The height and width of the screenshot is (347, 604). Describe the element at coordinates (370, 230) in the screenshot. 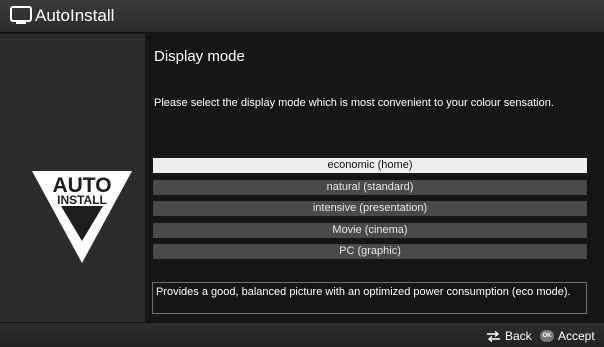

I see `option-movie: Movie (cinema)` at that location.